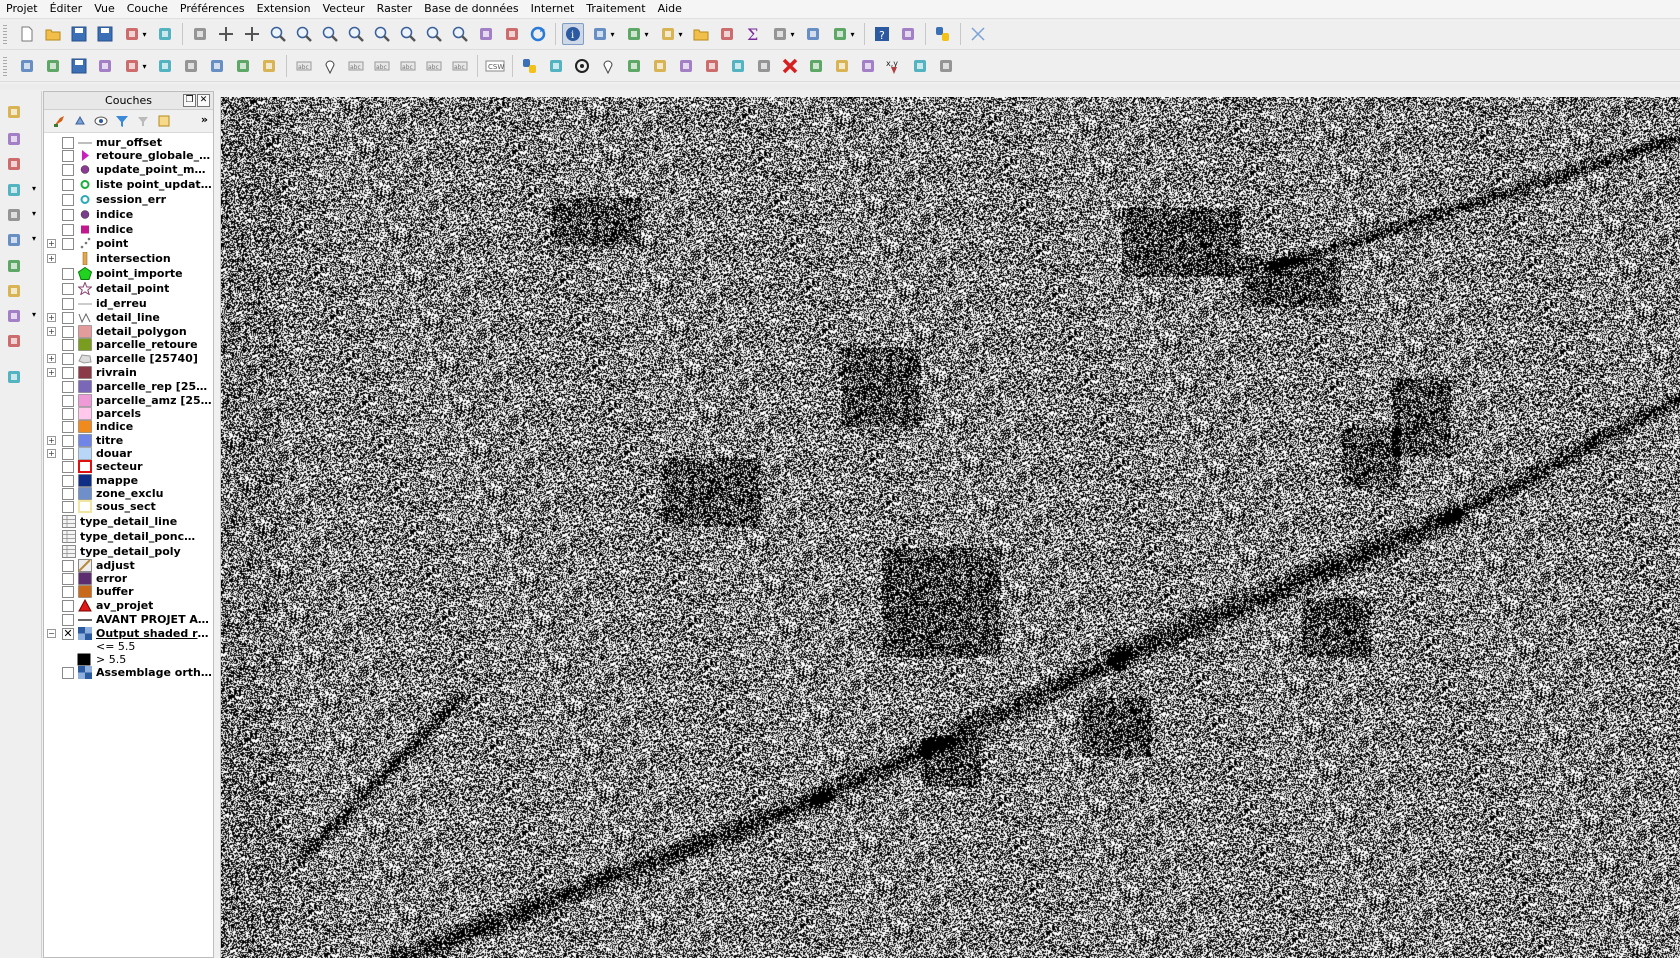  I want to click on layer-item: type_detail_poly, so click(128, 551).